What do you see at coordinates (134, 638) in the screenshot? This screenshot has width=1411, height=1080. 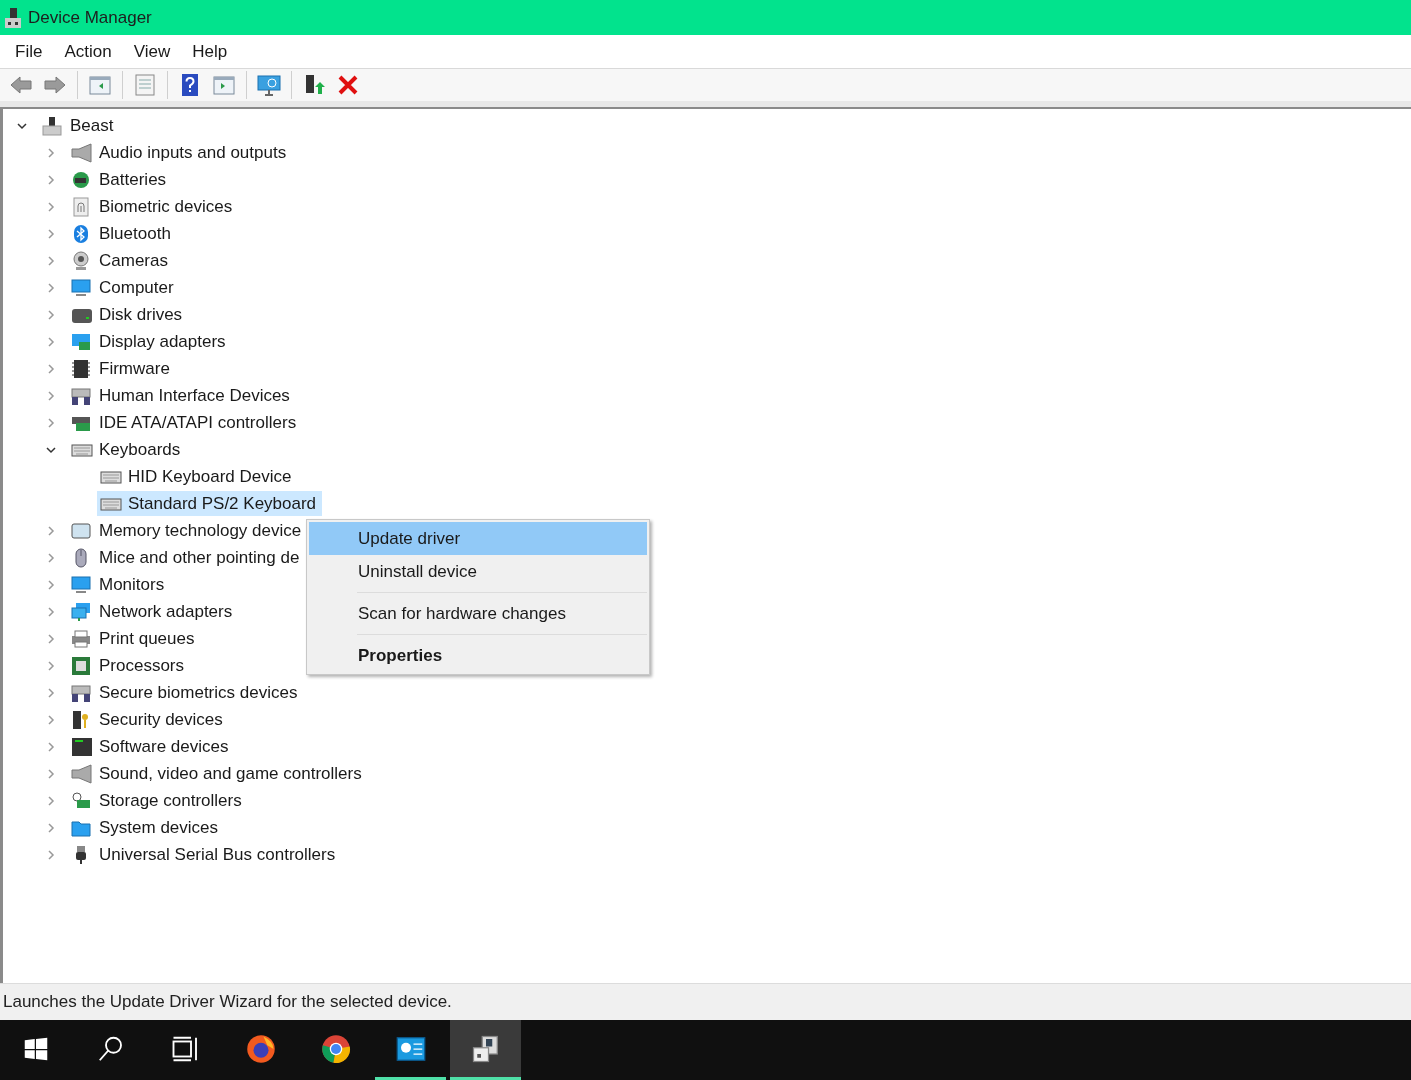 I see `tree-item: Print queues` at bounding box center [134, 638].